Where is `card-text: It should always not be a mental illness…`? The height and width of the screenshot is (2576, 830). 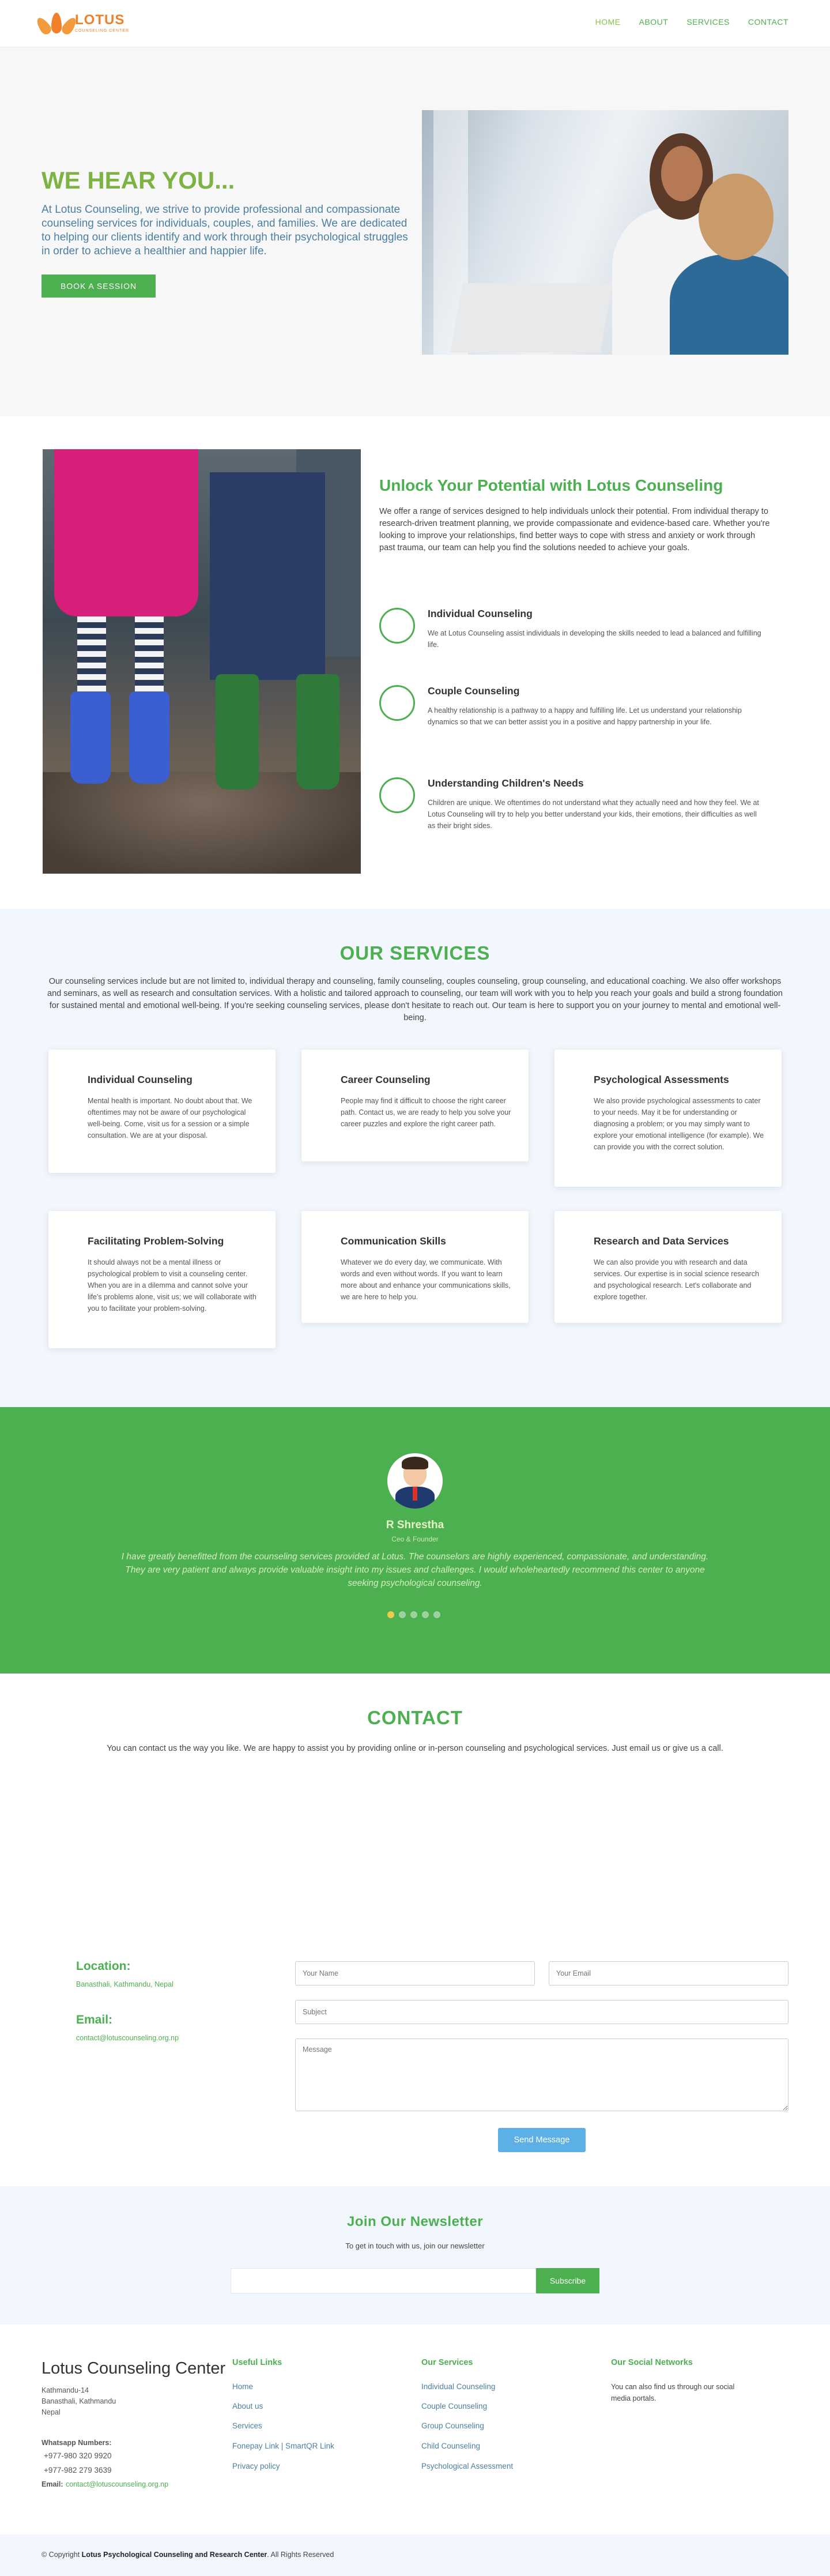 card-text: It should always not be a mental illness… is located at coordinates (172, 1285).